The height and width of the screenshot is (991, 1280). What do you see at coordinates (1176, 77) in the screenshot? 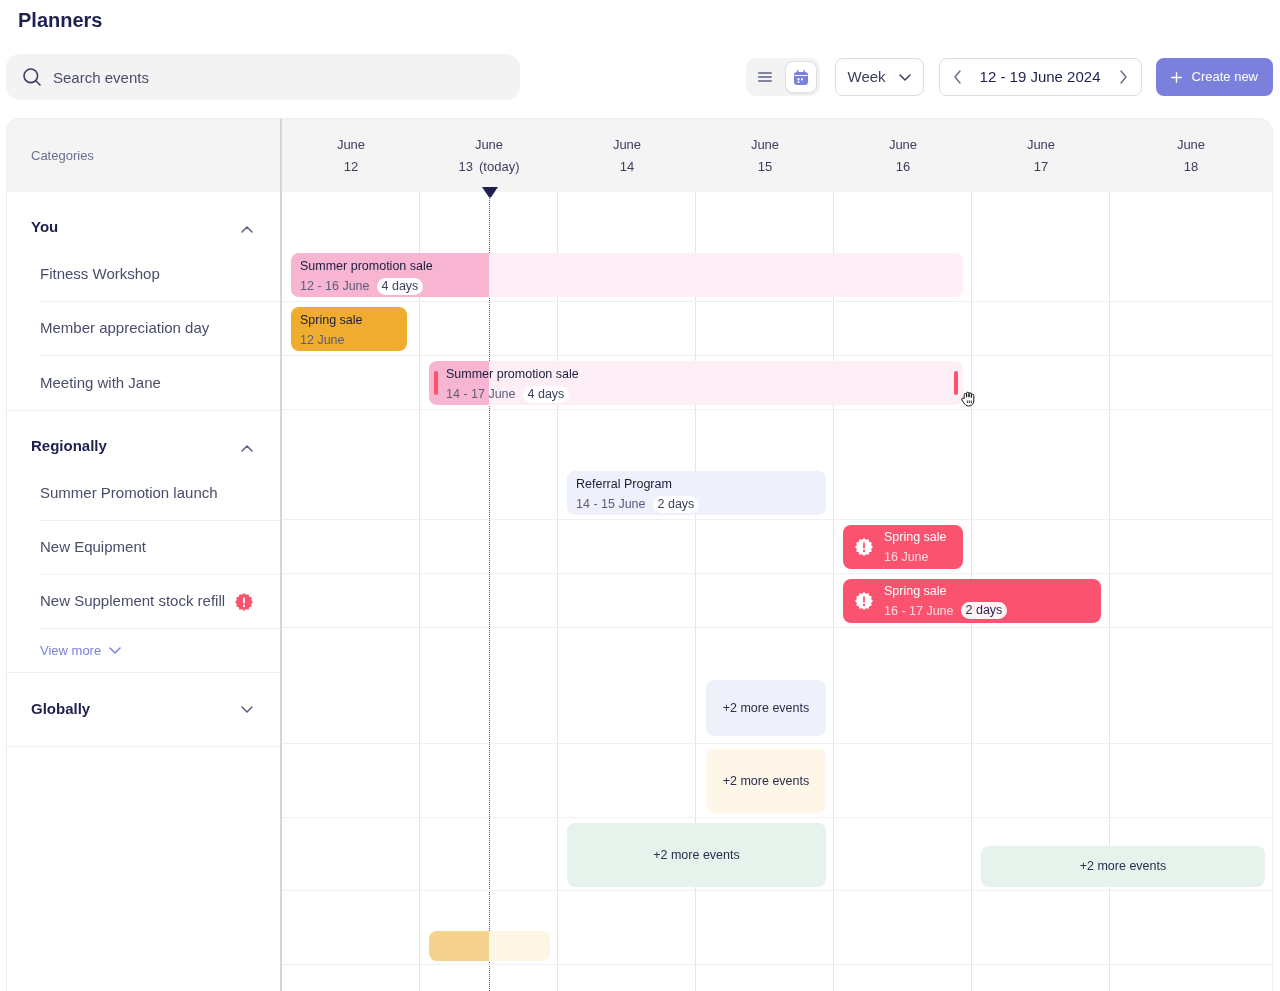
I see `plus-icon` at bounding box center [1176, 77].